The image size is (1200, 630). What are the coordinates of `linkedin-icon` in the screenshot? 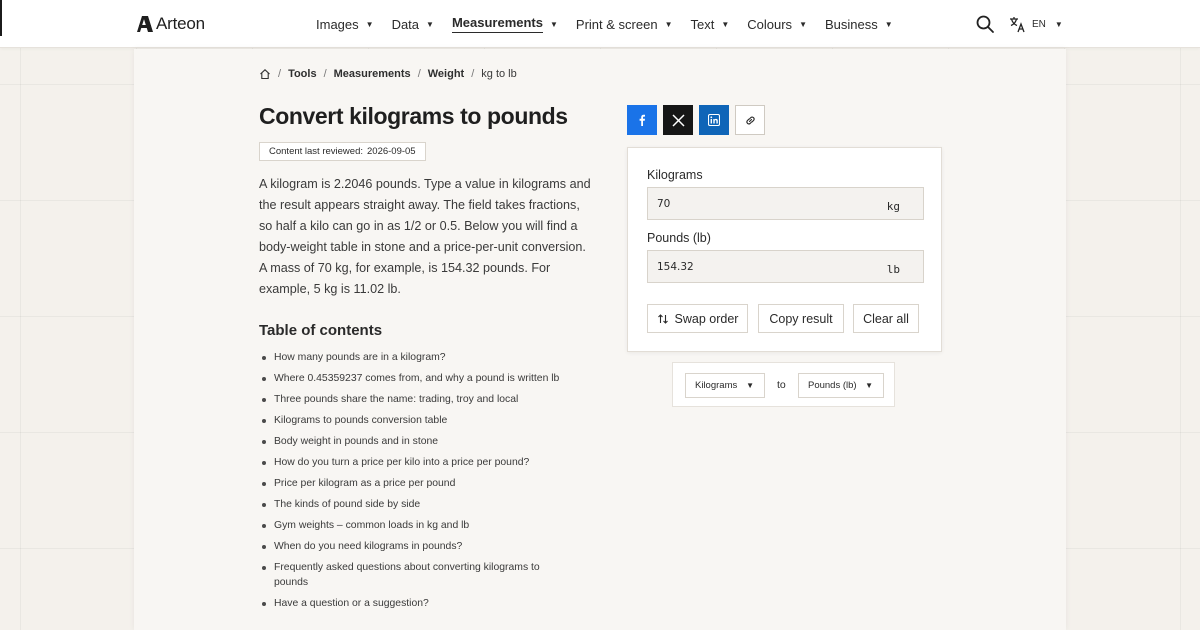 It's located at (714, 120).